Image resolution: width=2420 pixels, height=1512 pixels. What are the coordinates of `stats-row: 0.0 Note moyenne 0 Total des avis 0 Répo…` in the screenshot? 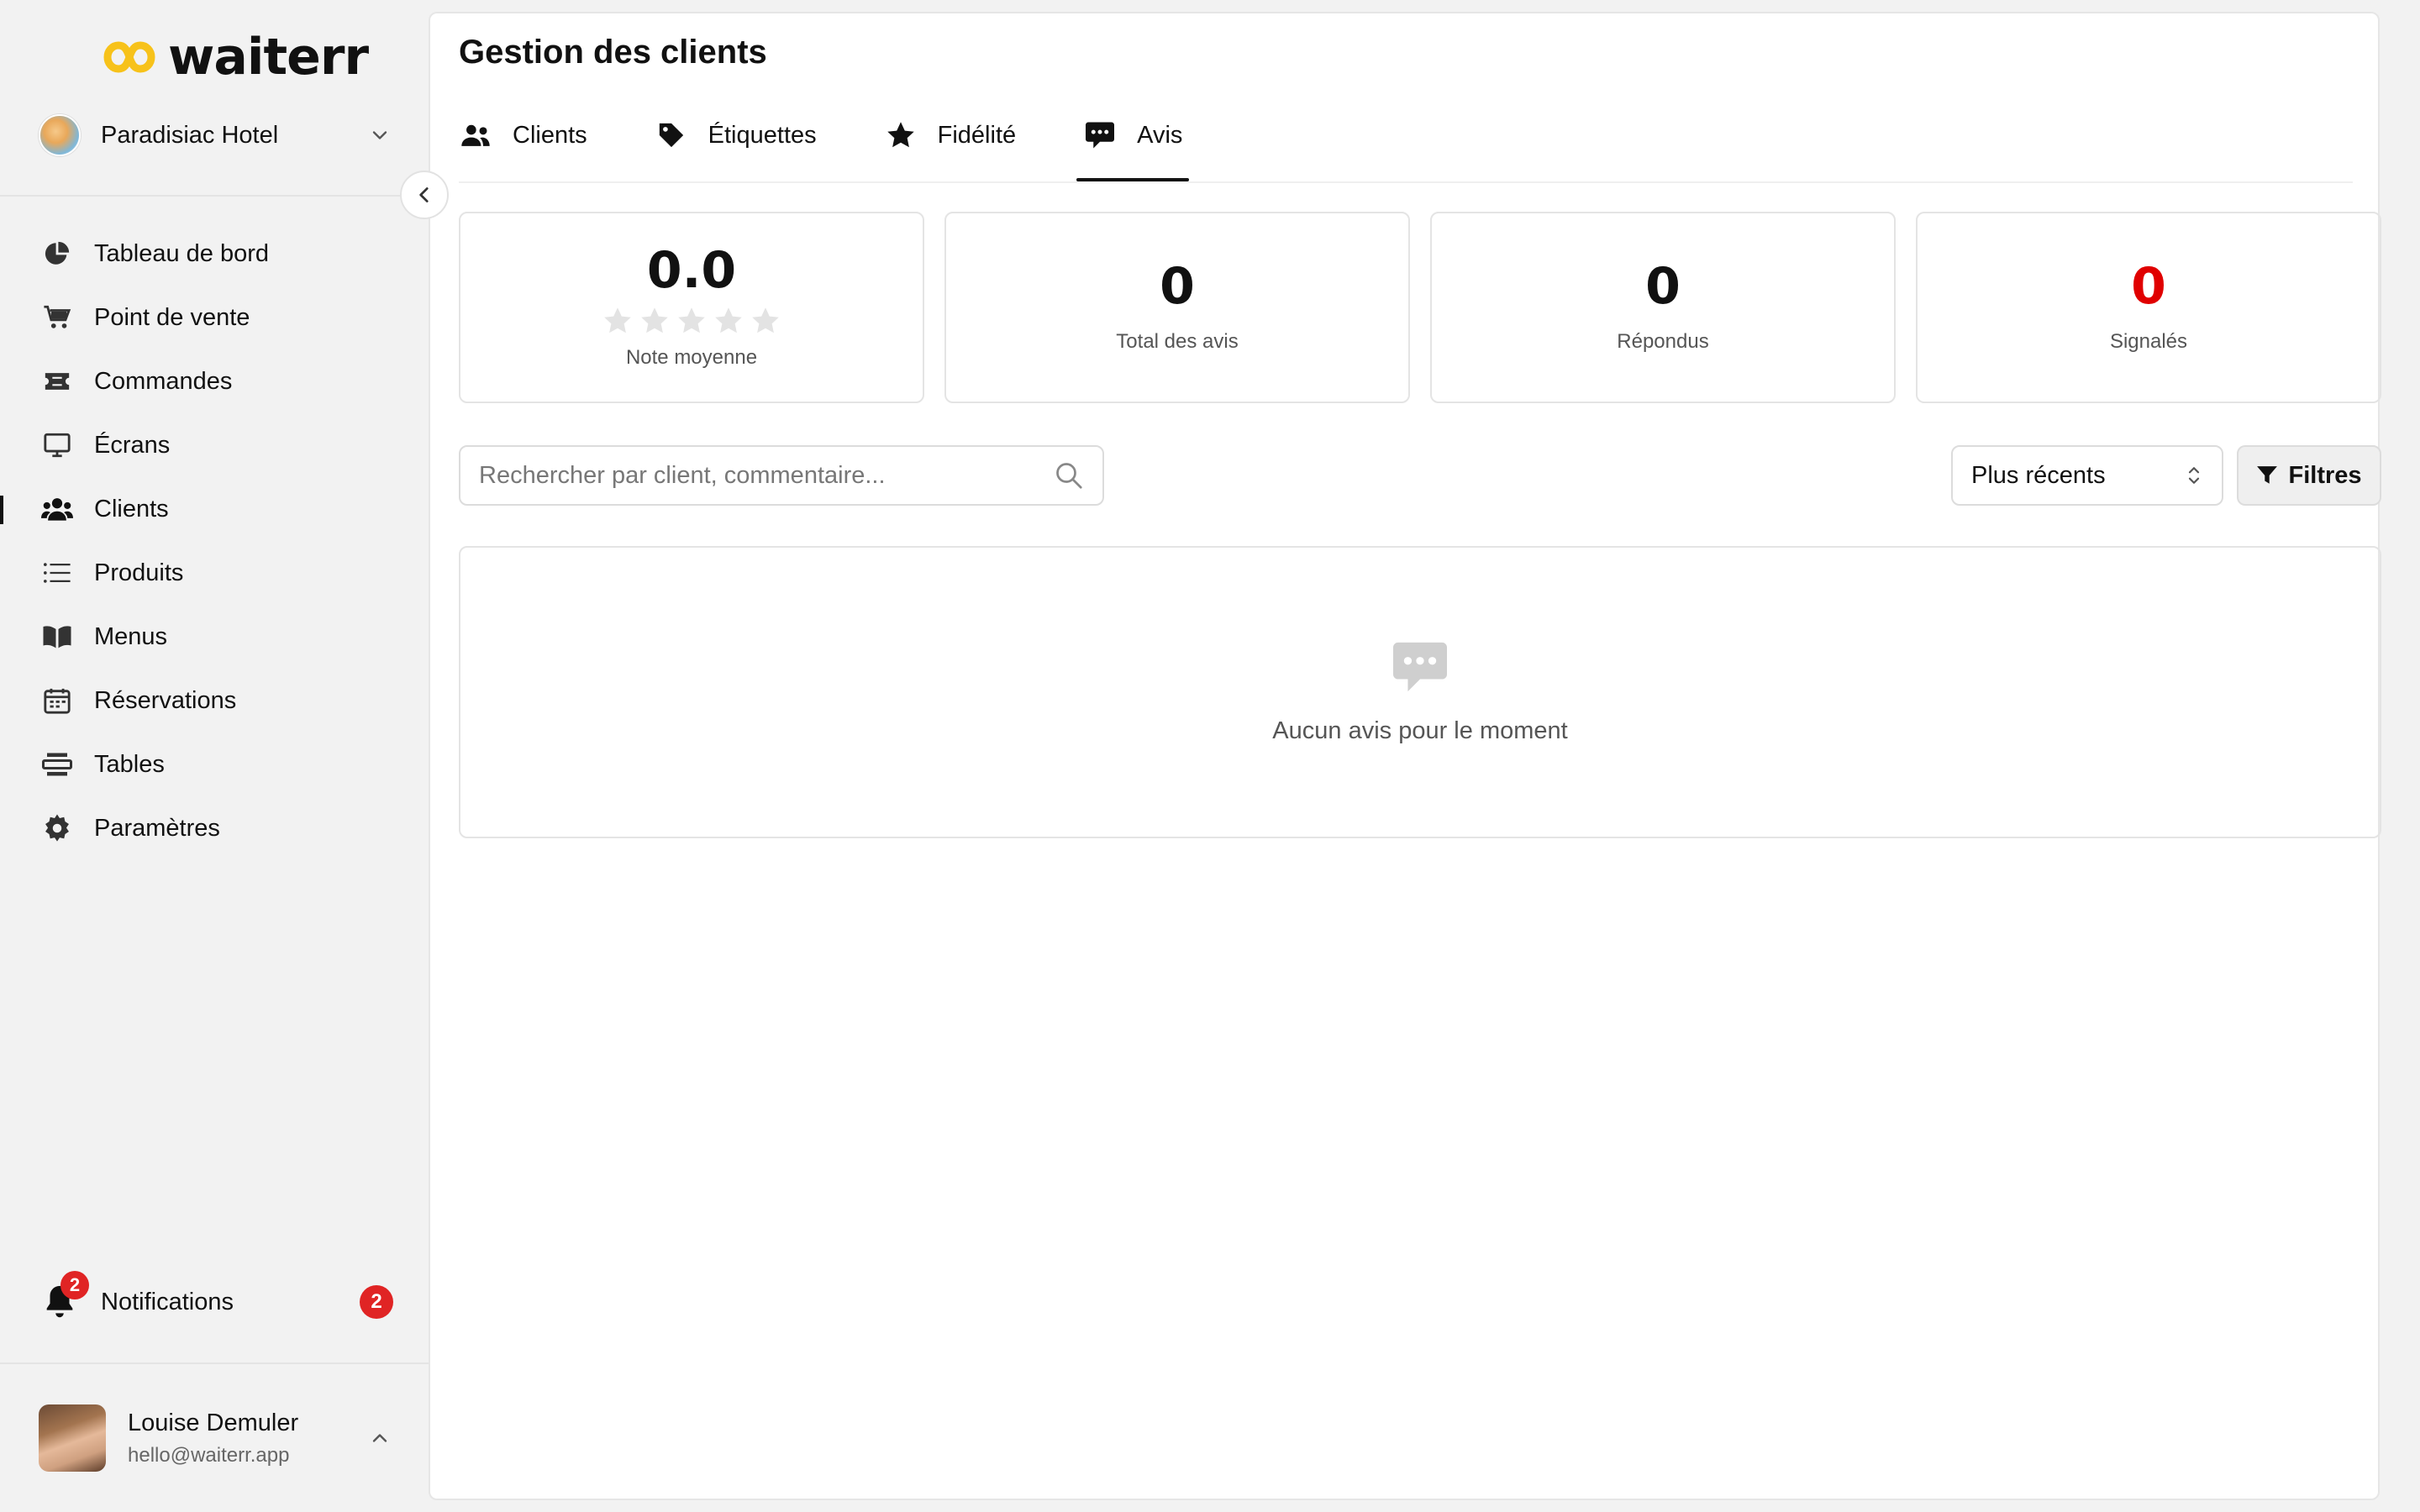 It's located at (1420, 307).